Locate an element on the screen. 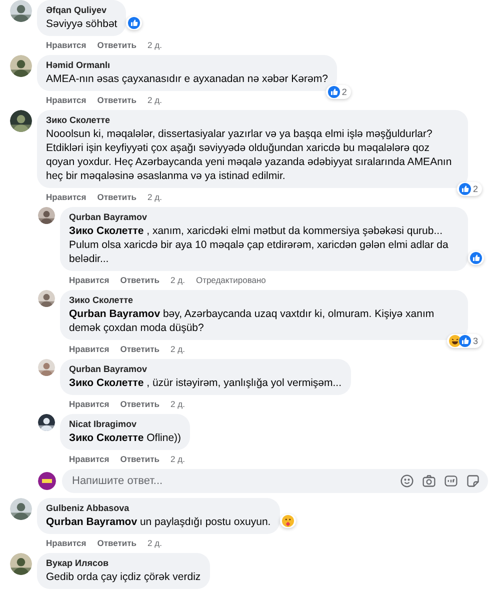 Image resolution: width=492 pixels, height=600 pixels. comment-text: AMEA-nın əsas çayxanasıdır e ayxanadan nə xəbər Kərəm? is located at coordinates (187, 79).